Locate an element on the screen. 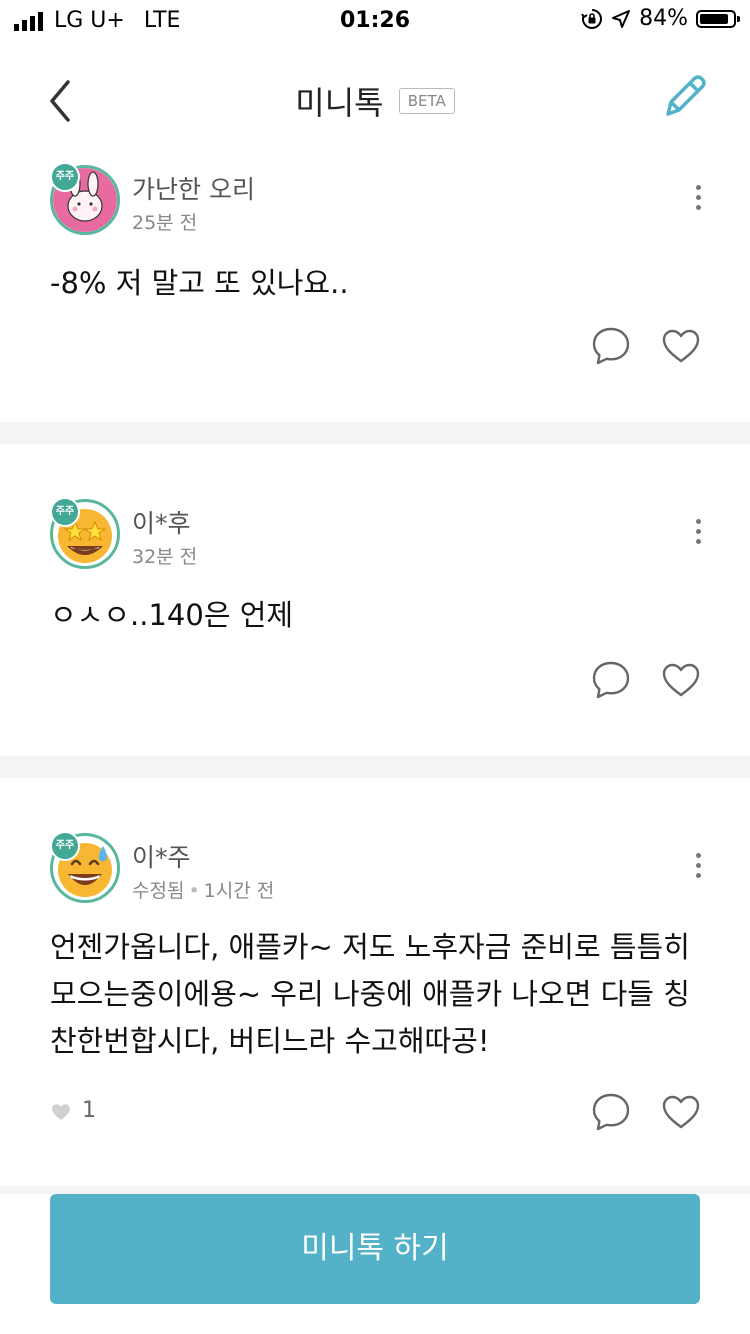 This screenshot has height=1334, width=750. write-minitalk-button: 미니톡 하기 is located at coordinates (375, 1249).